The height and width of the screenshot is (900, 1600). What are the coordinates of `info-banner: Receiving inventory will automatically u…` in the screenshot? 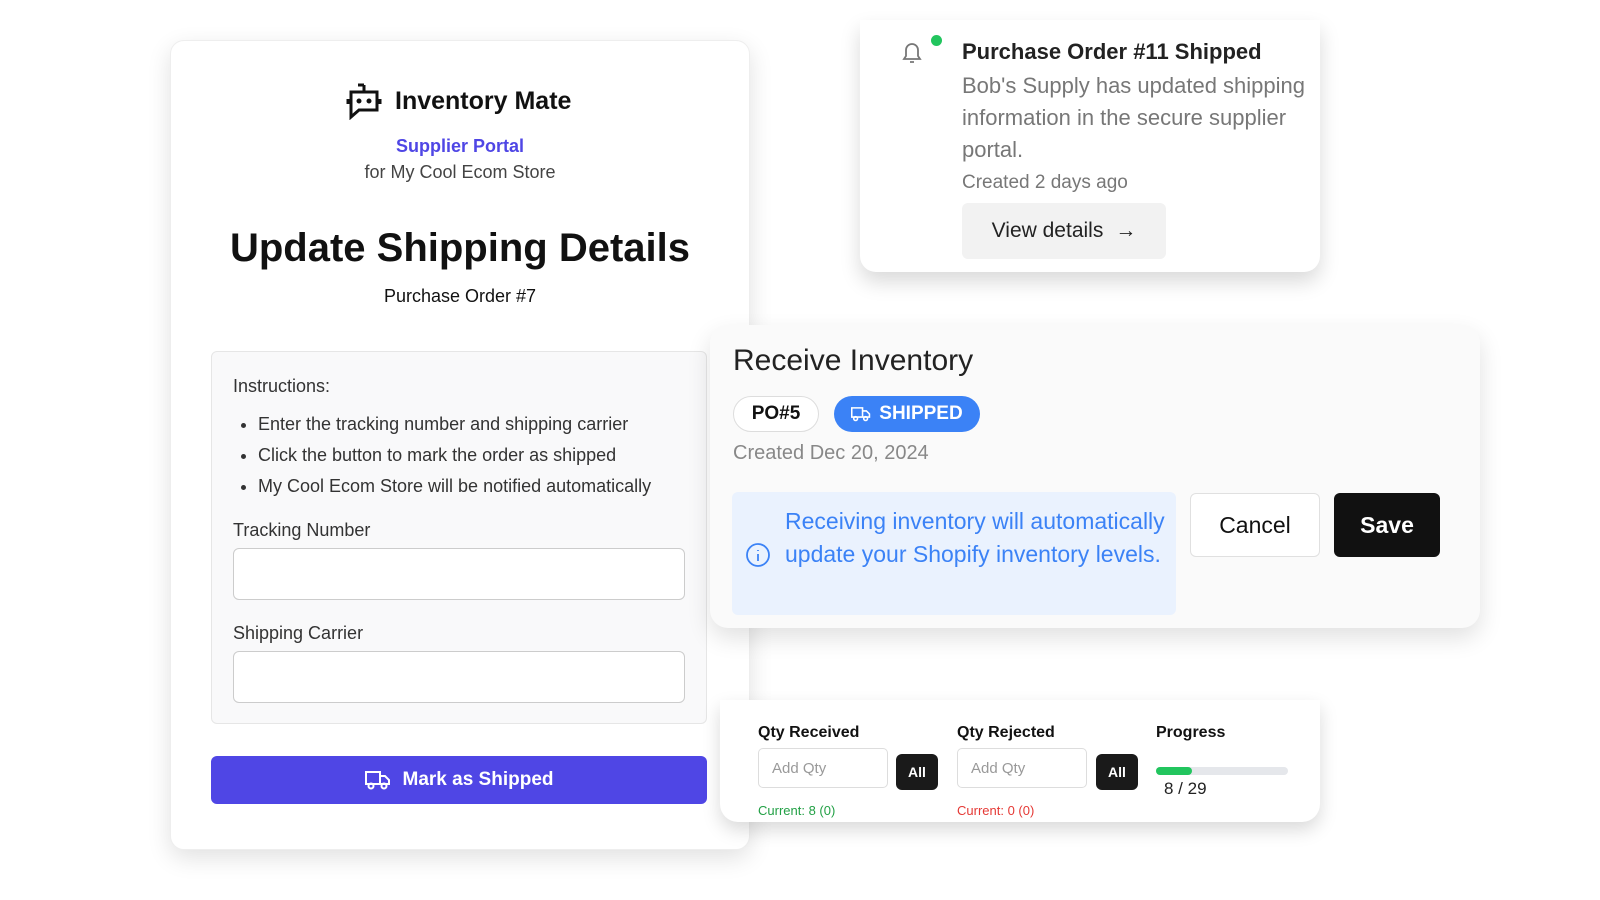 It's located at (954, 553).